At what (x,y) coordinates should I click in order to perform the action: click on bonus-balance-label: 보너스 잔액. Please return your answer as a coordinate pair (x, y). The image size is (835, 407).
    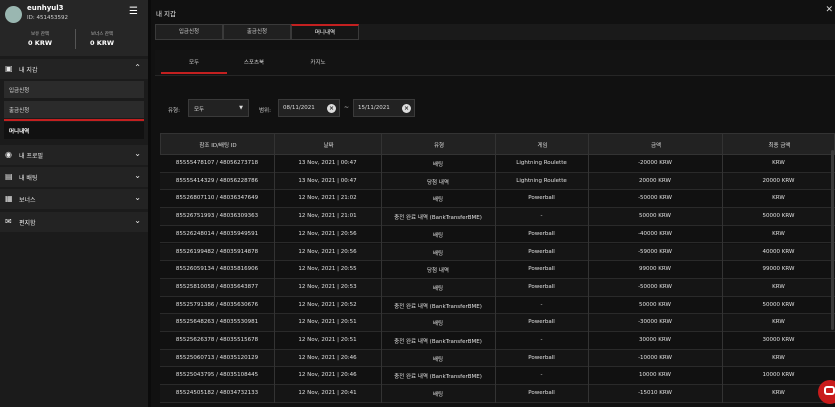
    Looking at the image, I should click on (102, 34).